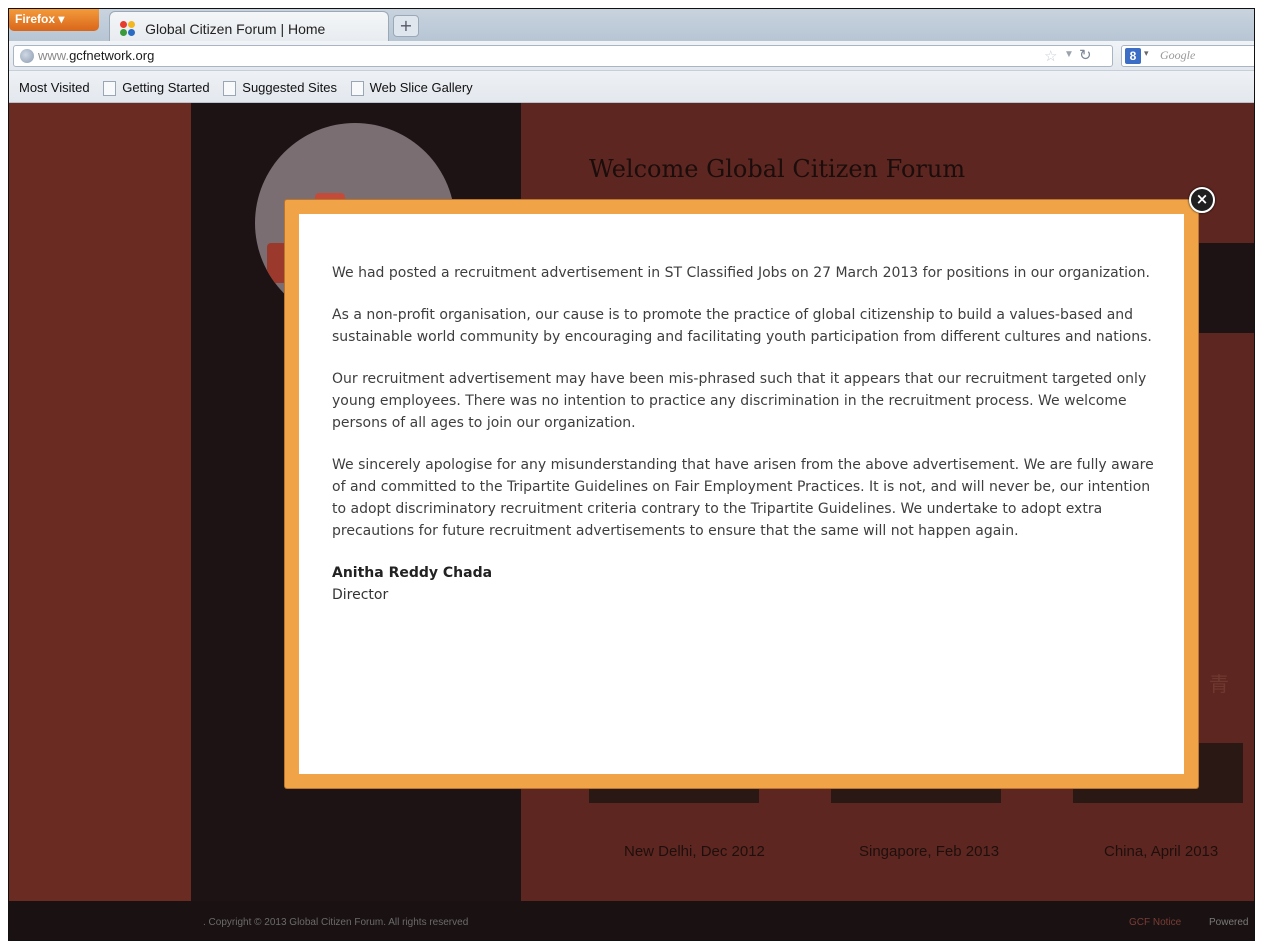  I want to click on url-domain: gcfnetwork.org, so click(112, 55).